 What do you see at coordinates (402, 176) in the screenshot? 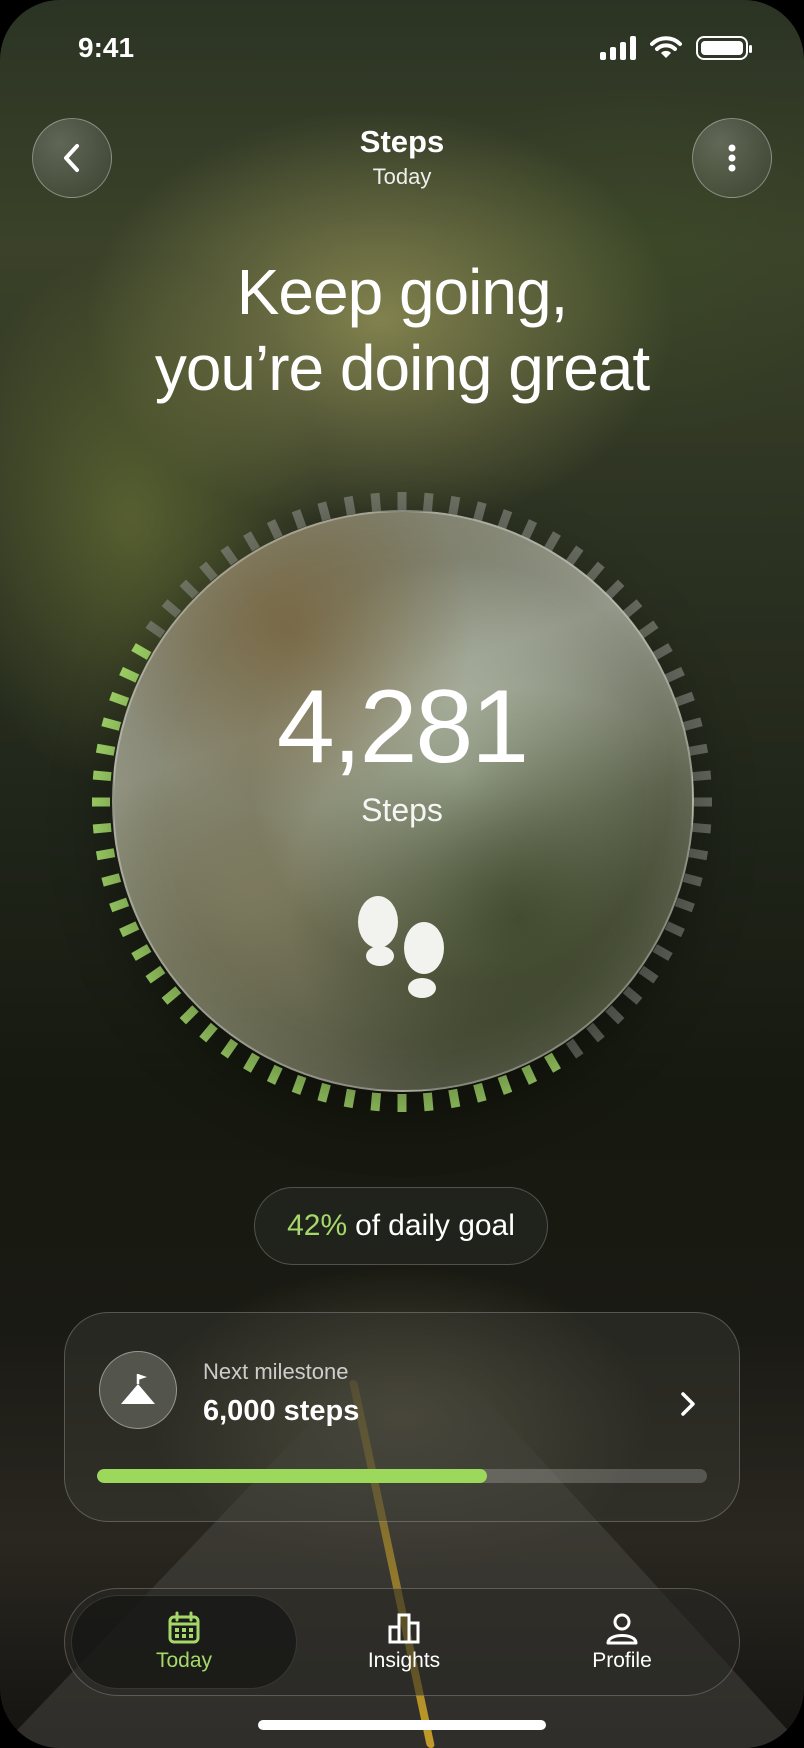
I see `page-subtitle: Today` at bounding box center [402, 176].